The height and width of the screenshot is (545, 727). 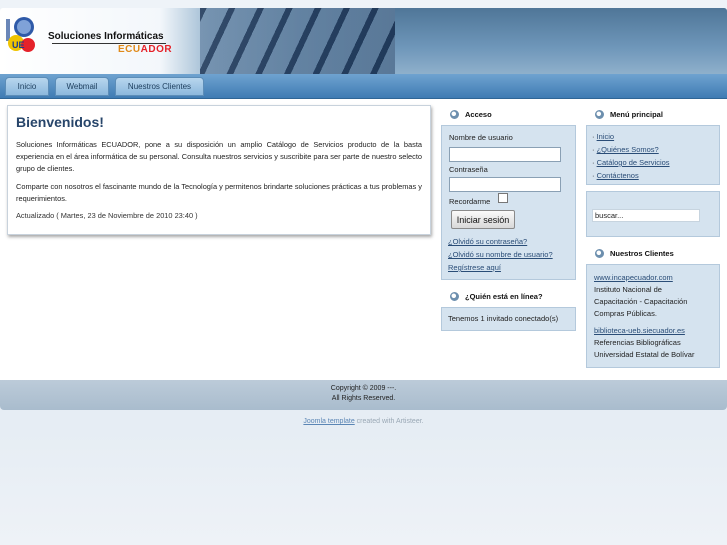 I want to click on client-desc: Capacitación - Capacitación, so click(x=641, y=301).